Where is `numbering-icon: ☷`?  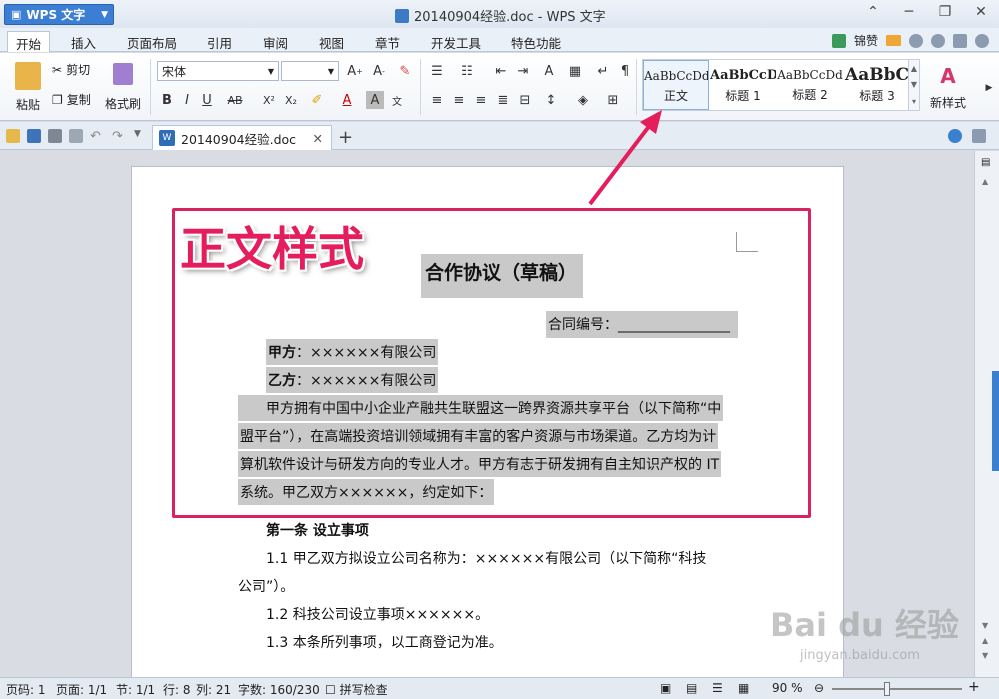
numbering-icon: ☷ is located at coordinates (467, 71).